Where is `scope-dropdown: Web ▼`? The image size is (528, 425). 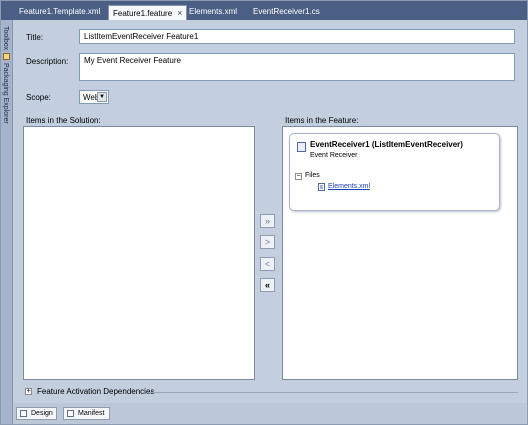
scope-dropdown: Web ▼ is located at coordinates (94, 97).